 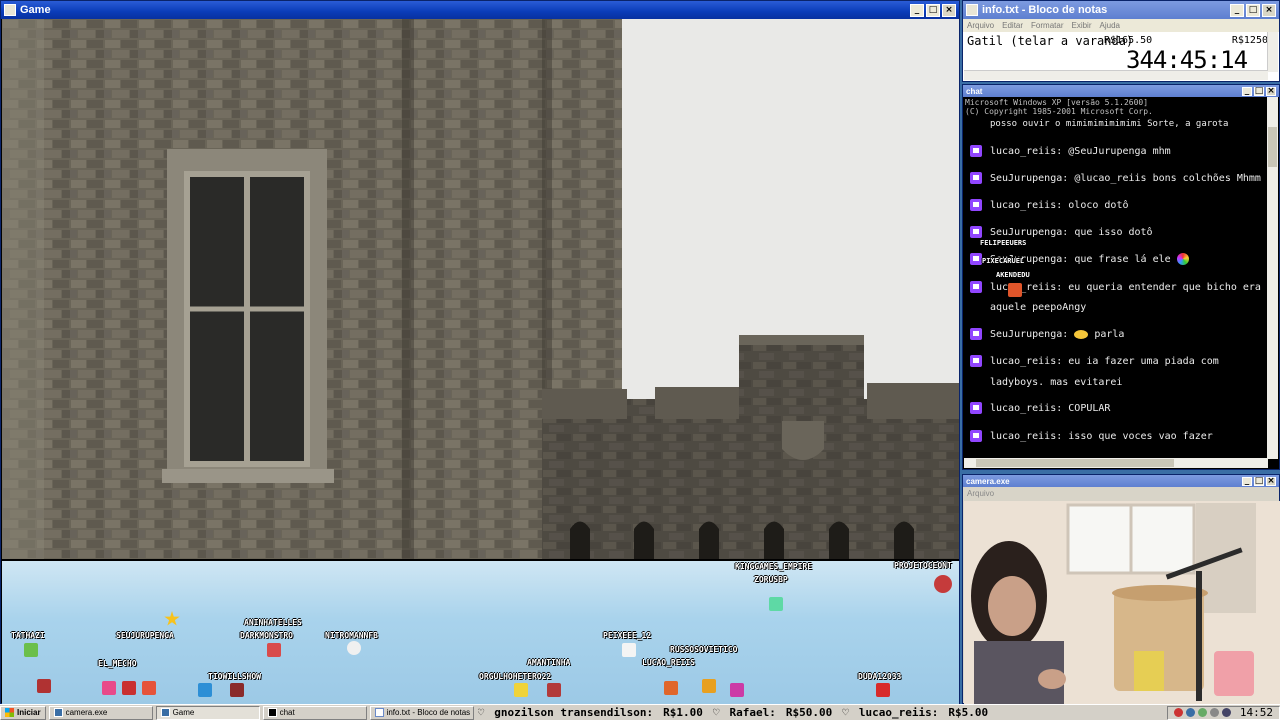 I want to click on menu-format: Formatar, so click(x=1047, y=25).